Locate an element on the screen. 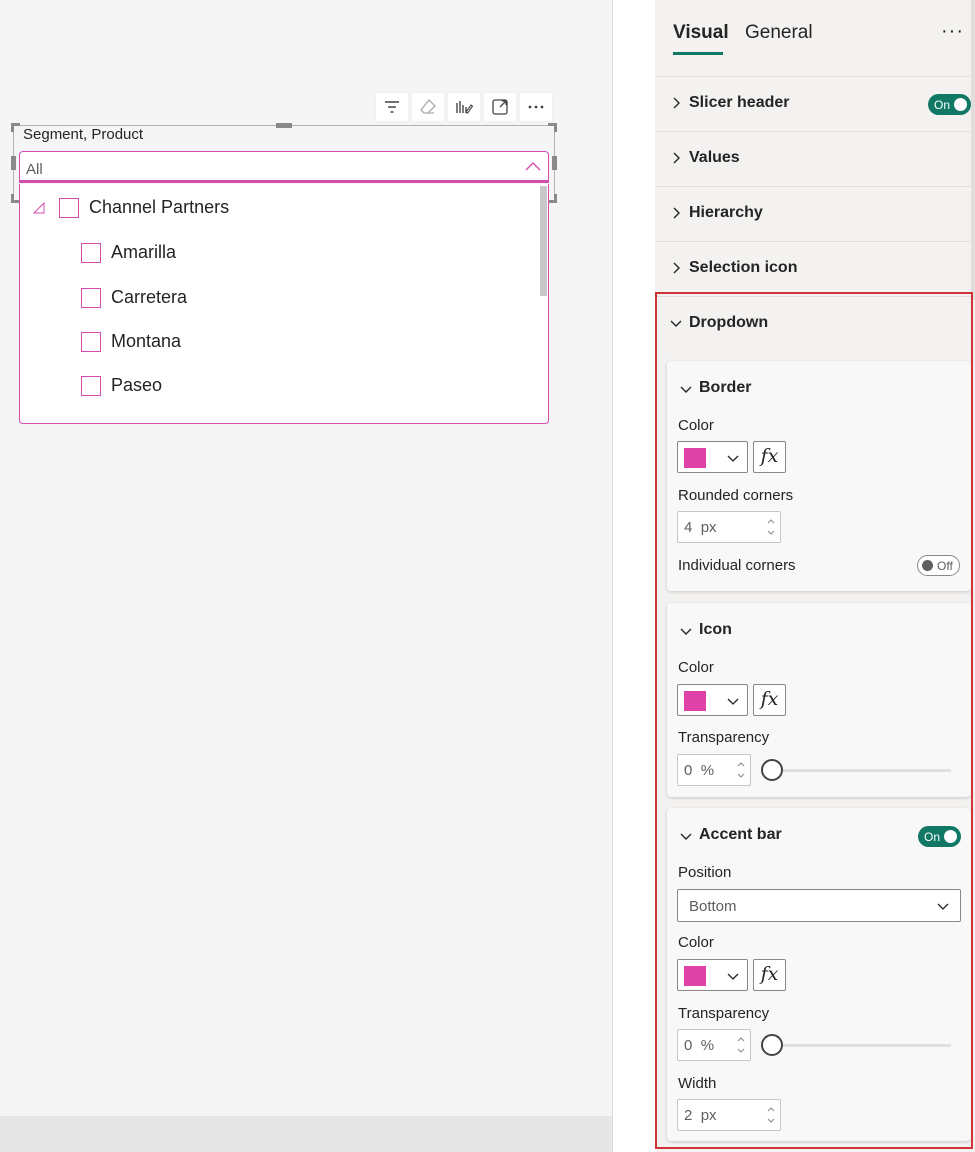  format-tabs: Visual General ··· is located at coordinates (815, 38).